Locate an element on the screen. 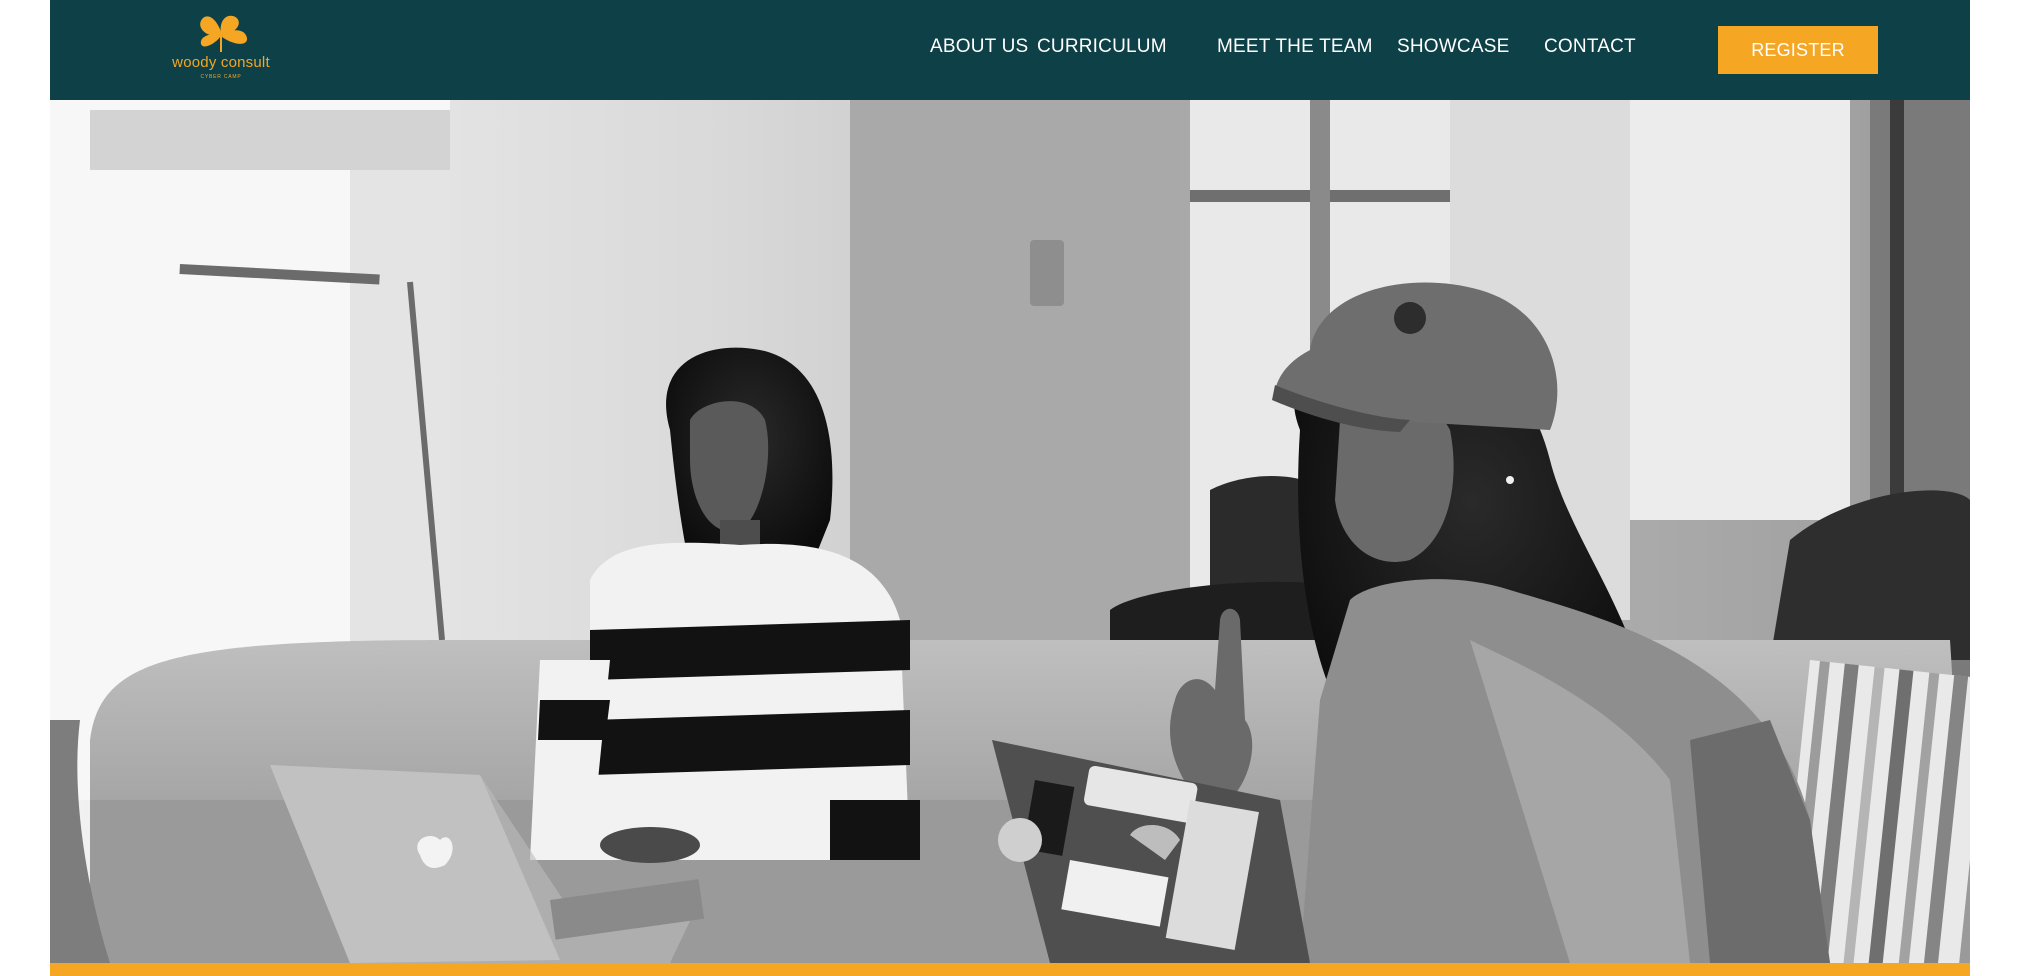 The height and width of the screenshot is (976, 2018). nav-link-about-us: ABOUT US is located at coordinates (979, 47).